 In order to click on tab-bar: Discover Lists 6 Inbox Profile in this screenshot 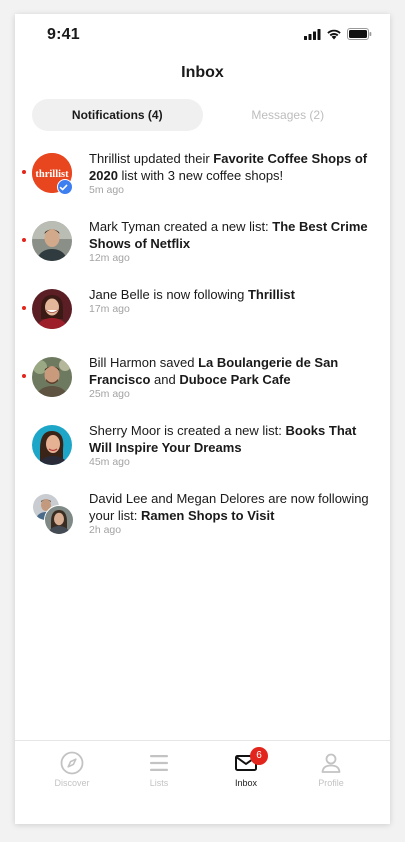, I will do `click(202, 770)`.